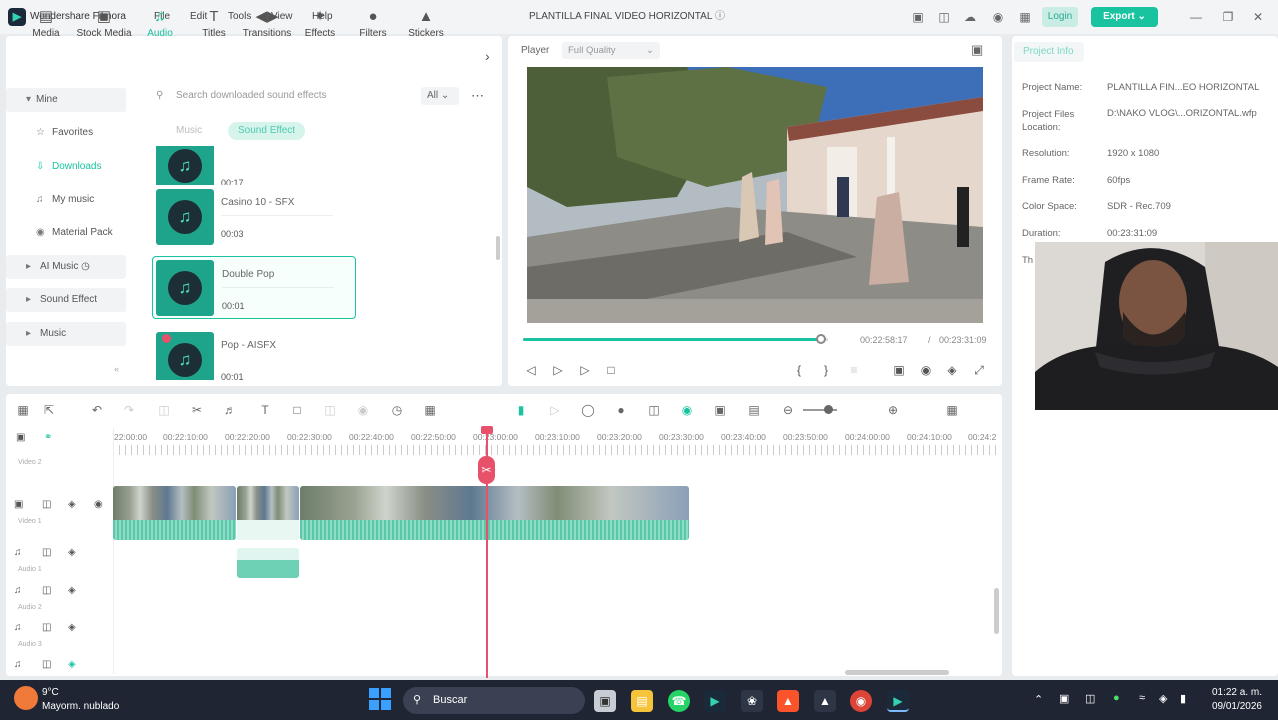 The image size is (1278, 720). Describe the element at coordinates (297, 410) in the screenshot. I see `crop-icon: □` at that location.